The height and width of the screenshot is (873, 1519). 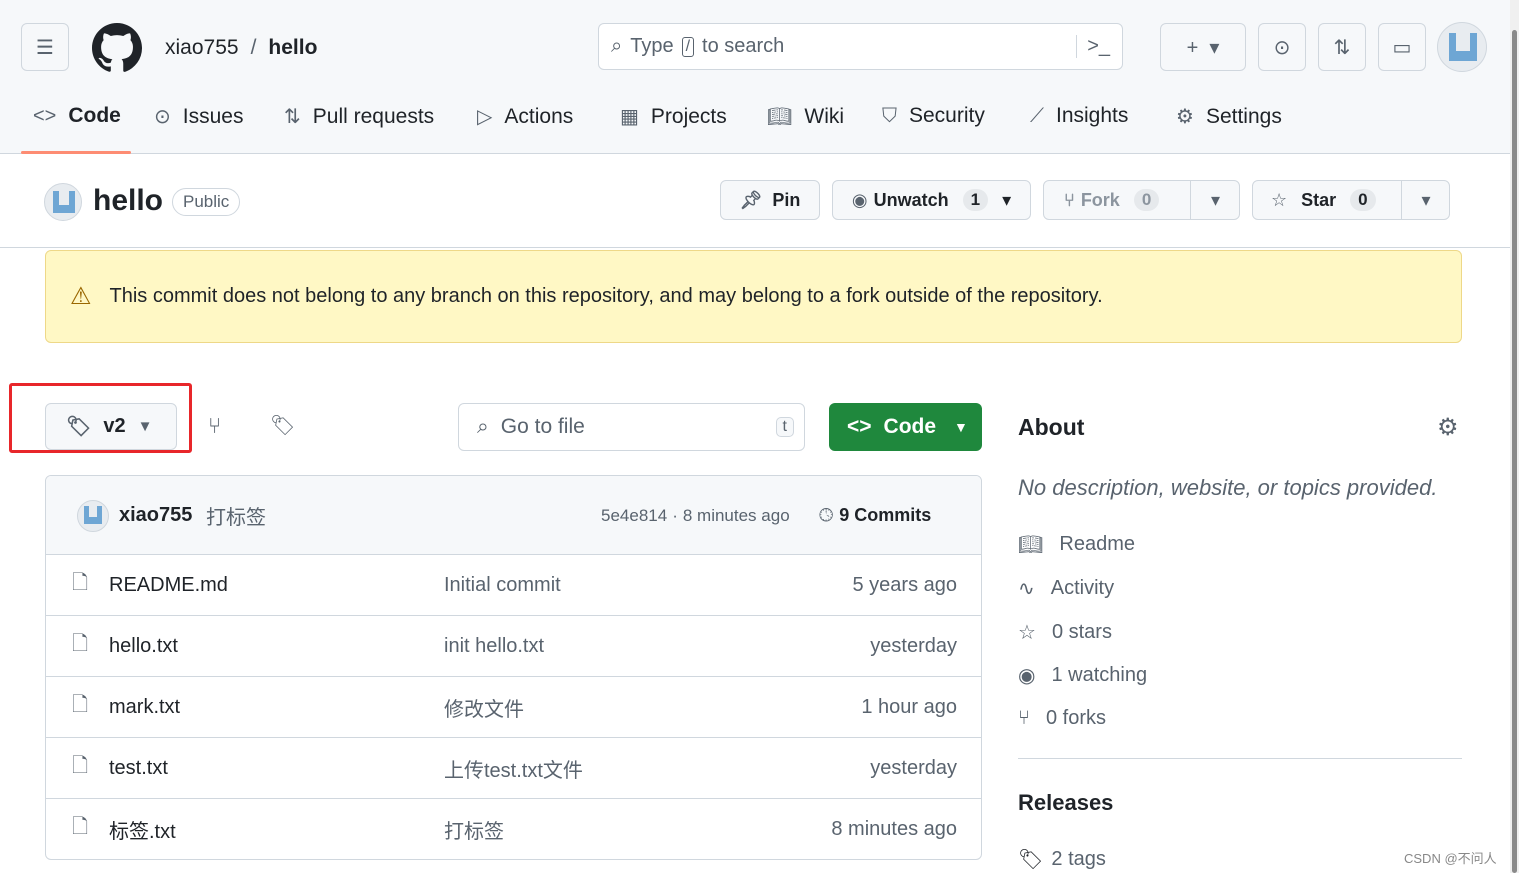 What do you see at coordinates (1007, 199) in the screenshot?
I see `chevron-down-icon: ▾` at bounding box center [1007, 199].